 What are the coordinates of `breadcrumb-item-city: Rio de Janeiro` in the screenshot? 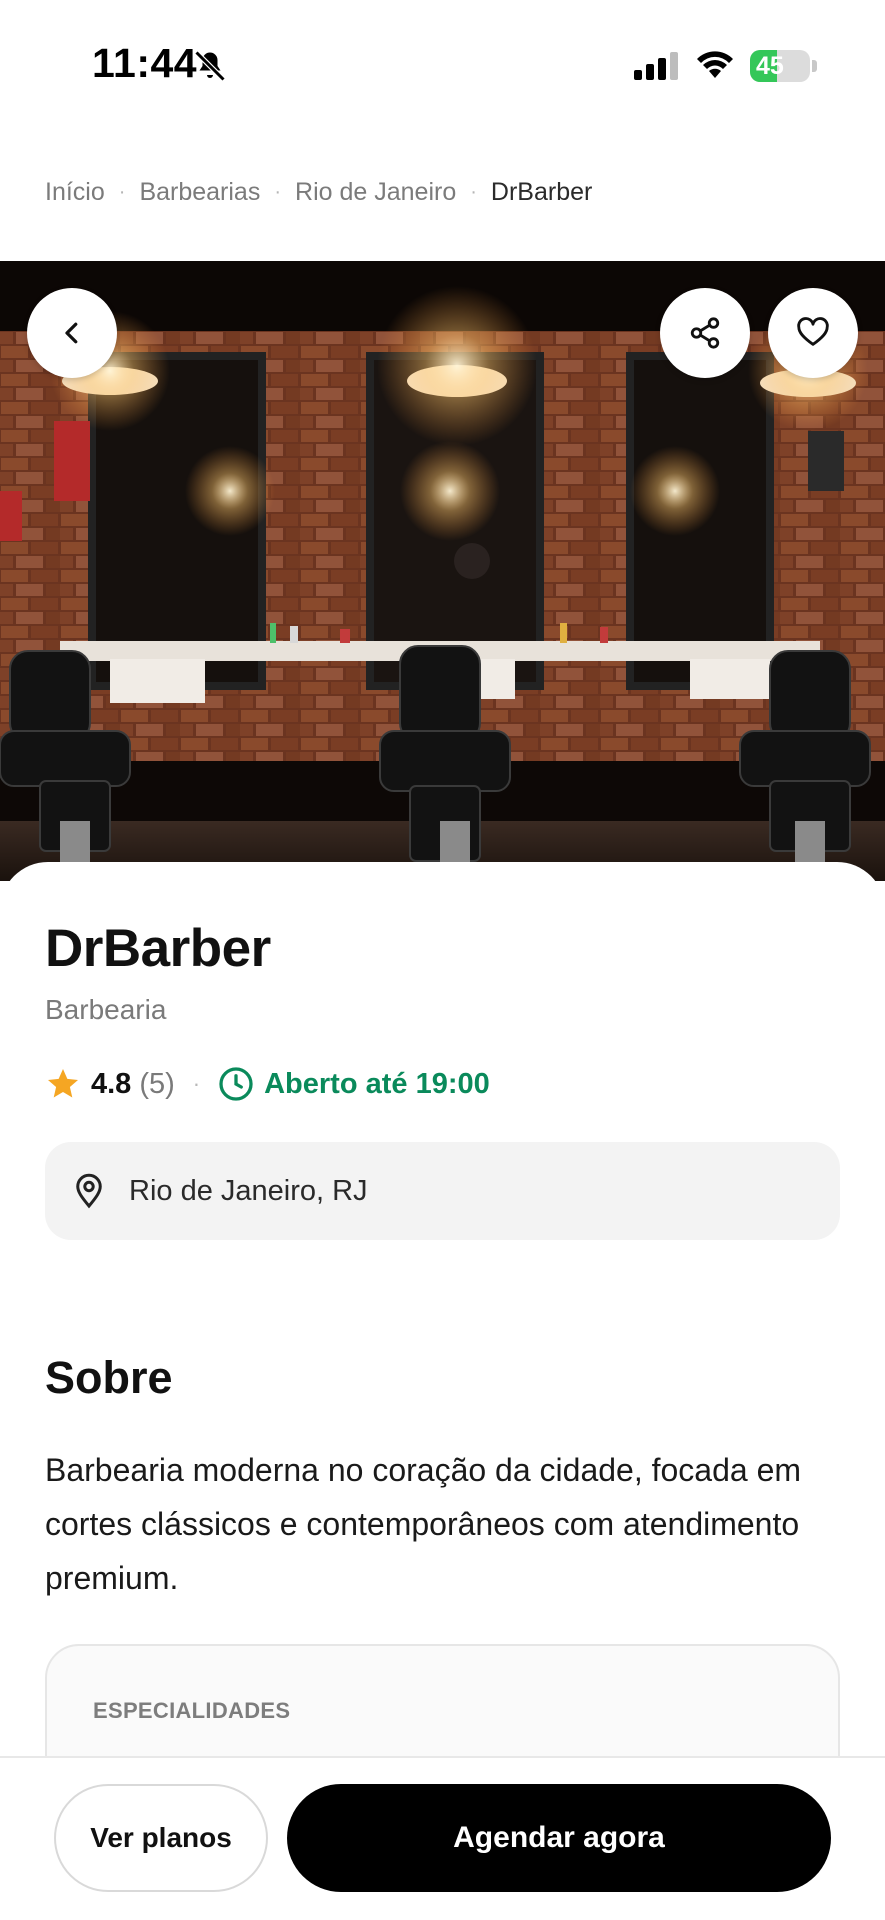 It's located at (375, 192).